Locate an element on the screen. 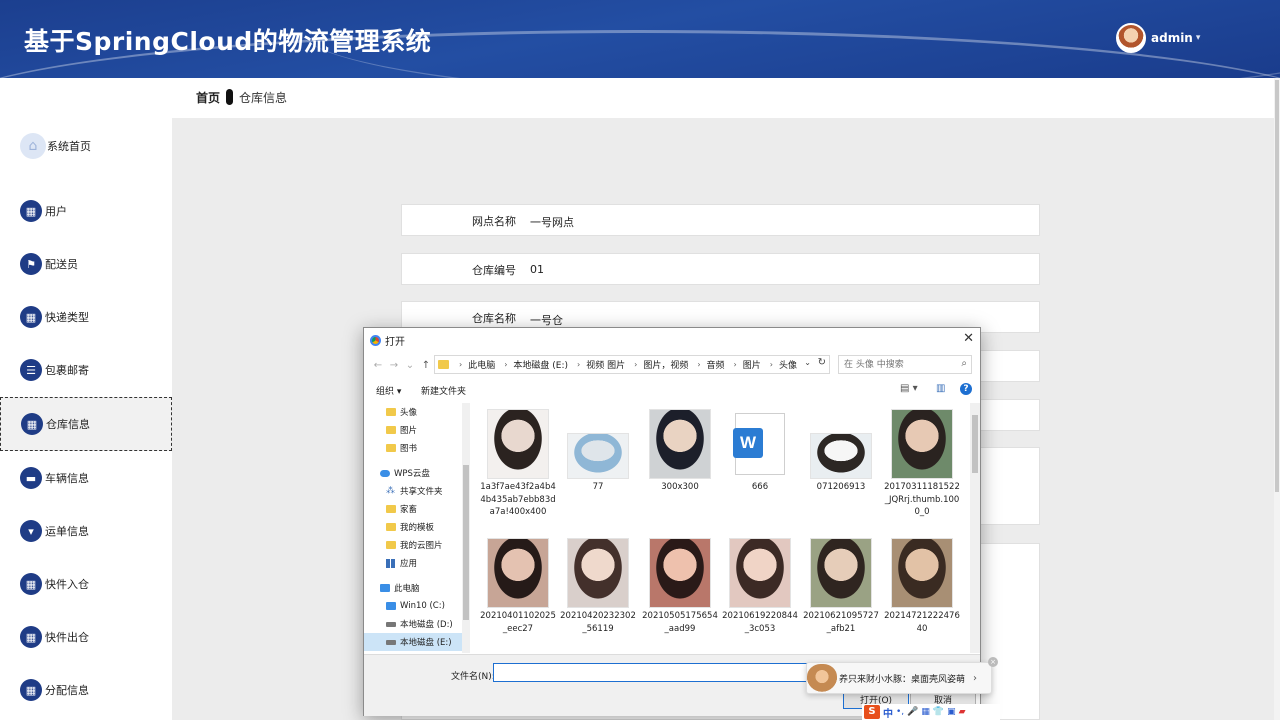 This screenshot has height=720, width=1280. tree-item: 家畜 is located at coordinates (401, 509).